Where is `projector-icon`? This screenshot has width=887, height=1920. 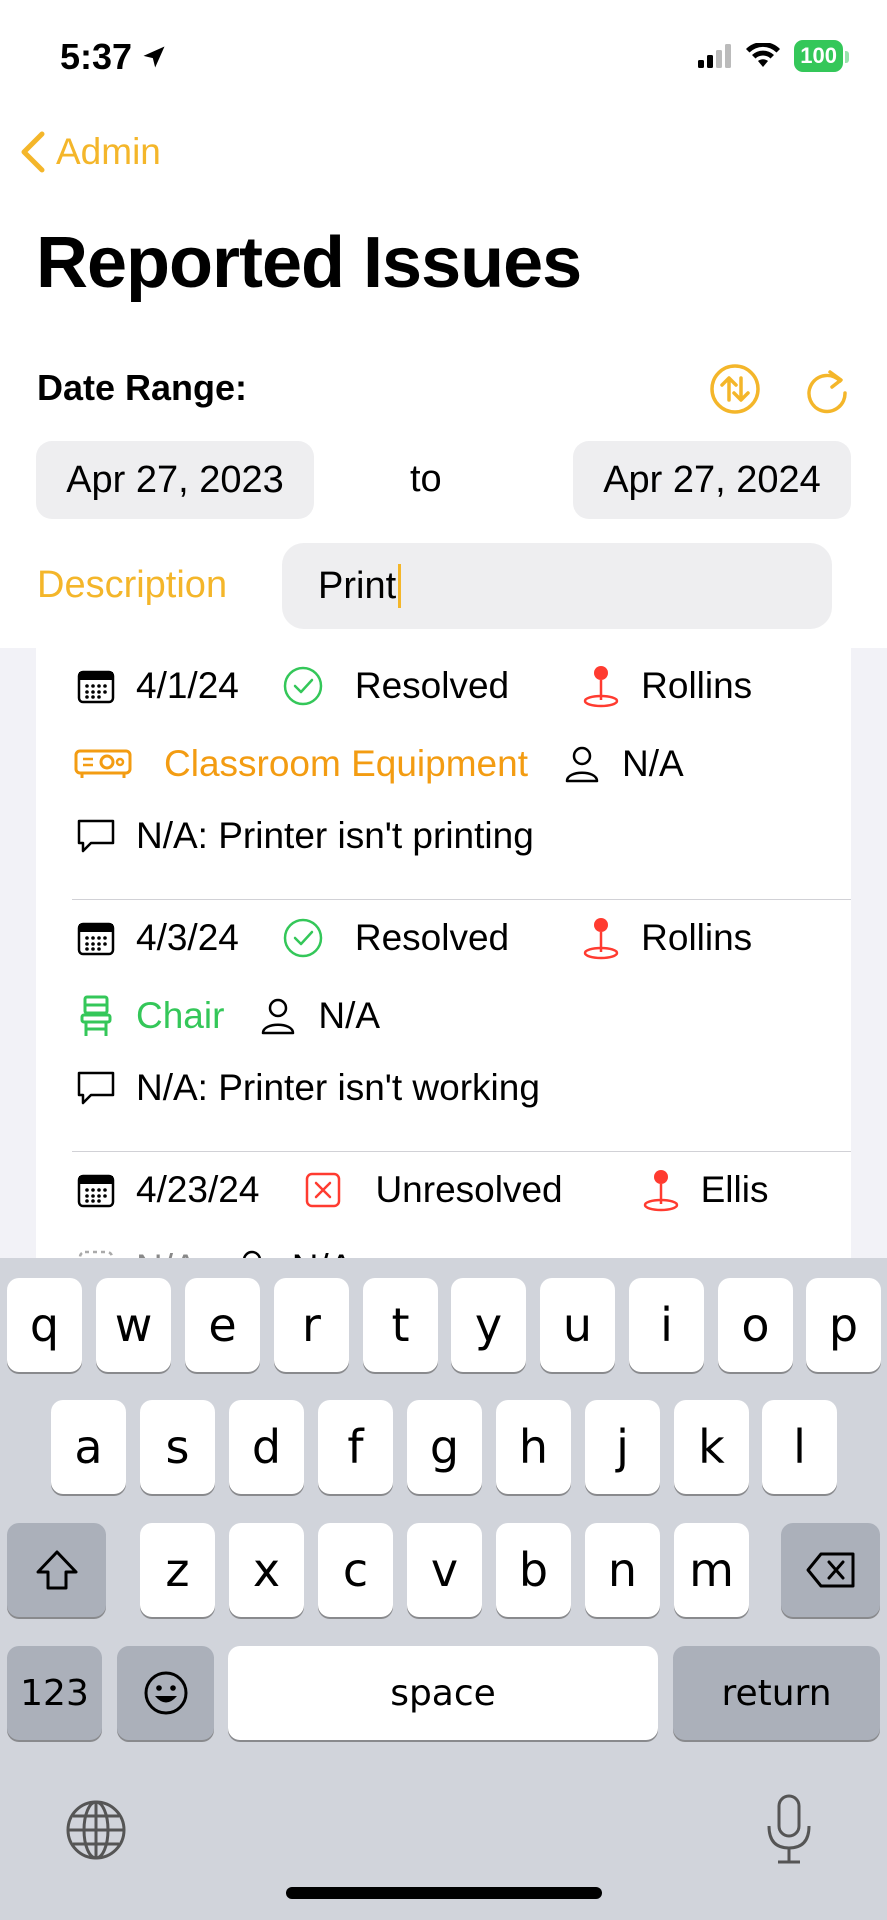
projector-icon is located at coordinates (103, 764).